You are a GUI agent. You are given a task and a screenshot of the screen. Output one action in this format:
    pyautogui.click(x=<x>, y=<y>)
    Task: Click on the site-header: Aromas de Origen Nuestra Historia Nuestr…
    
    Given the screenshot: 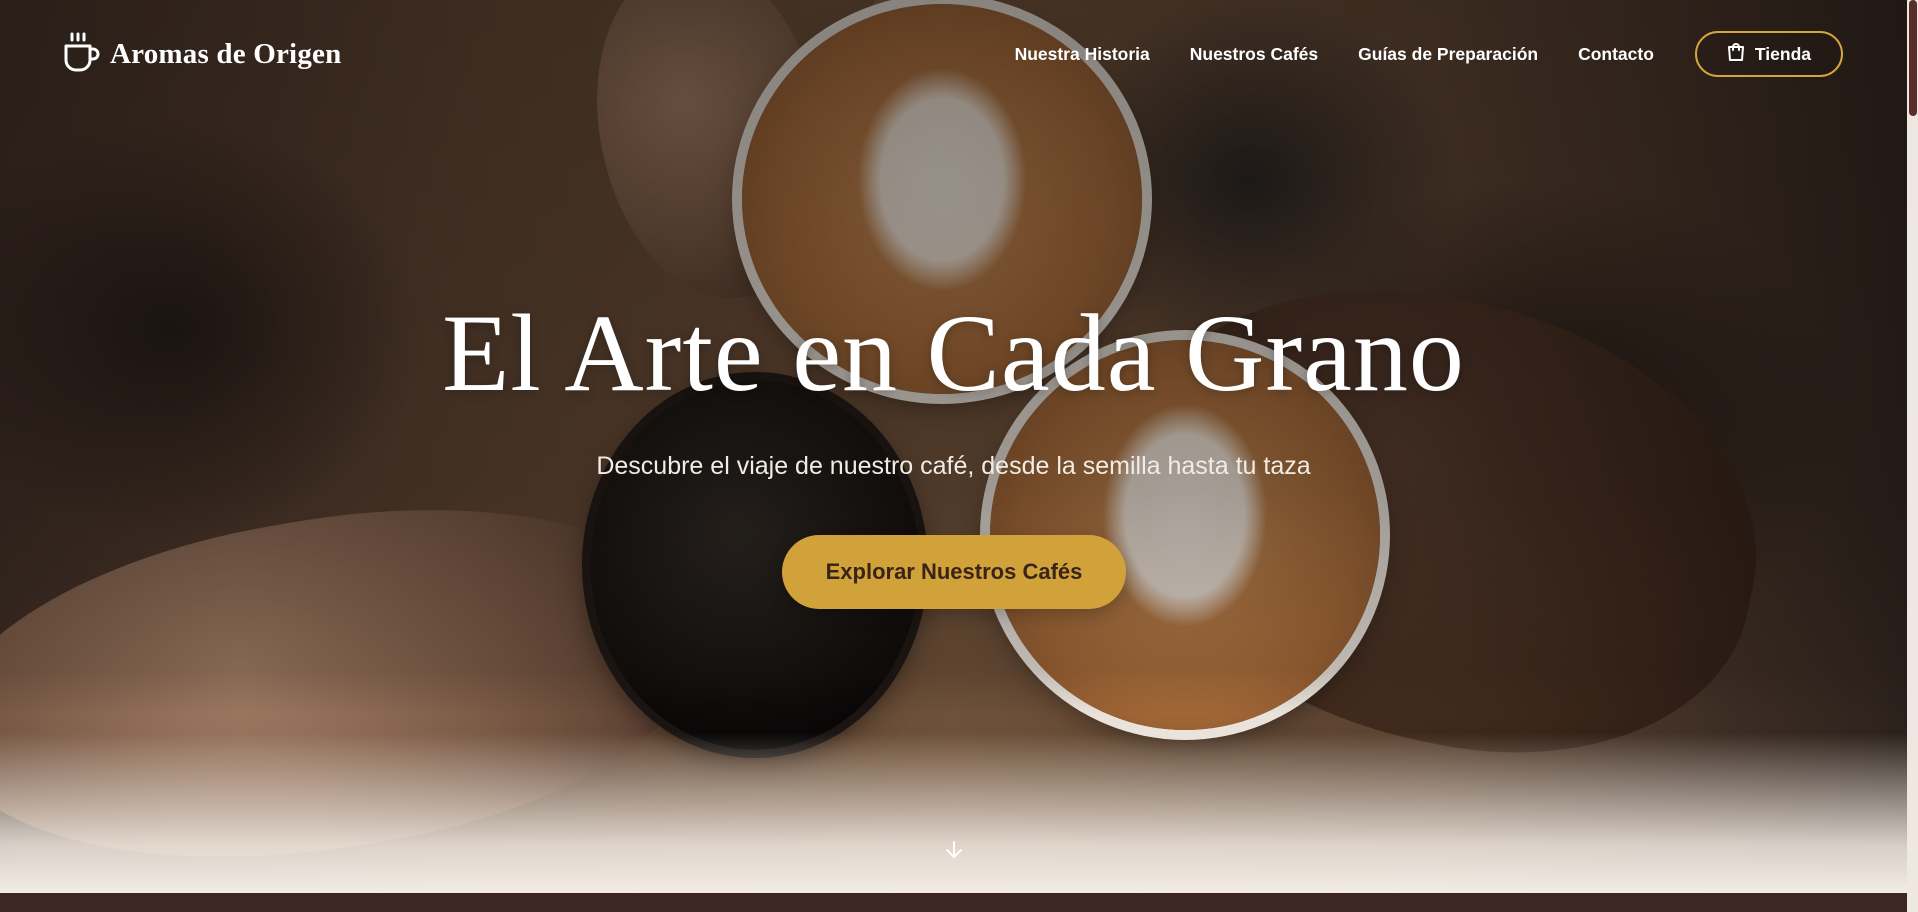 What is the action you would take?
    pyautogui.click(x=953, y=54)
    